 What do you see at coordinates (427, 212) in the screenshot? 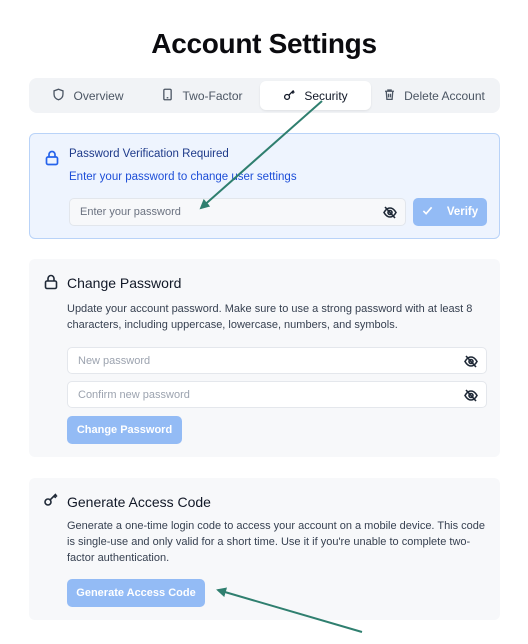
I see `check-icon` at bounding box center [427, 212].